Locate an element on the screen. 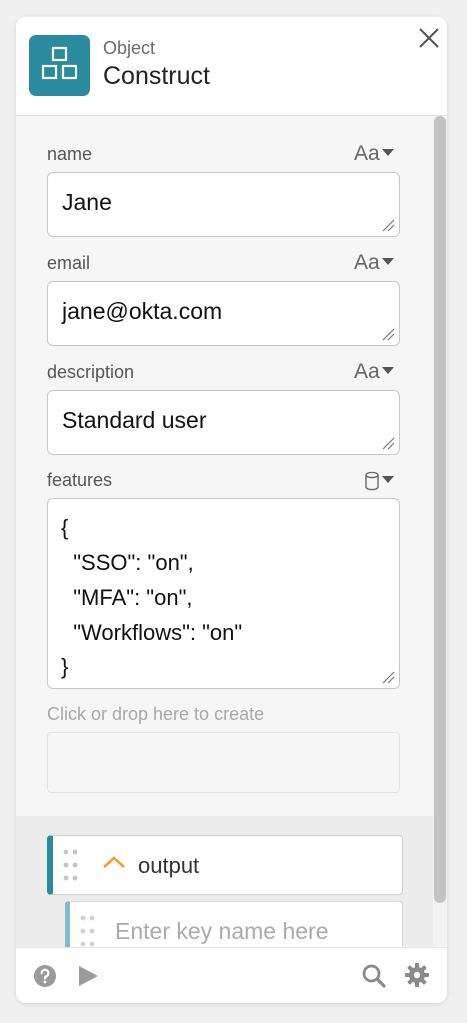  card-title: Construct is located at coordinates (156, 76).